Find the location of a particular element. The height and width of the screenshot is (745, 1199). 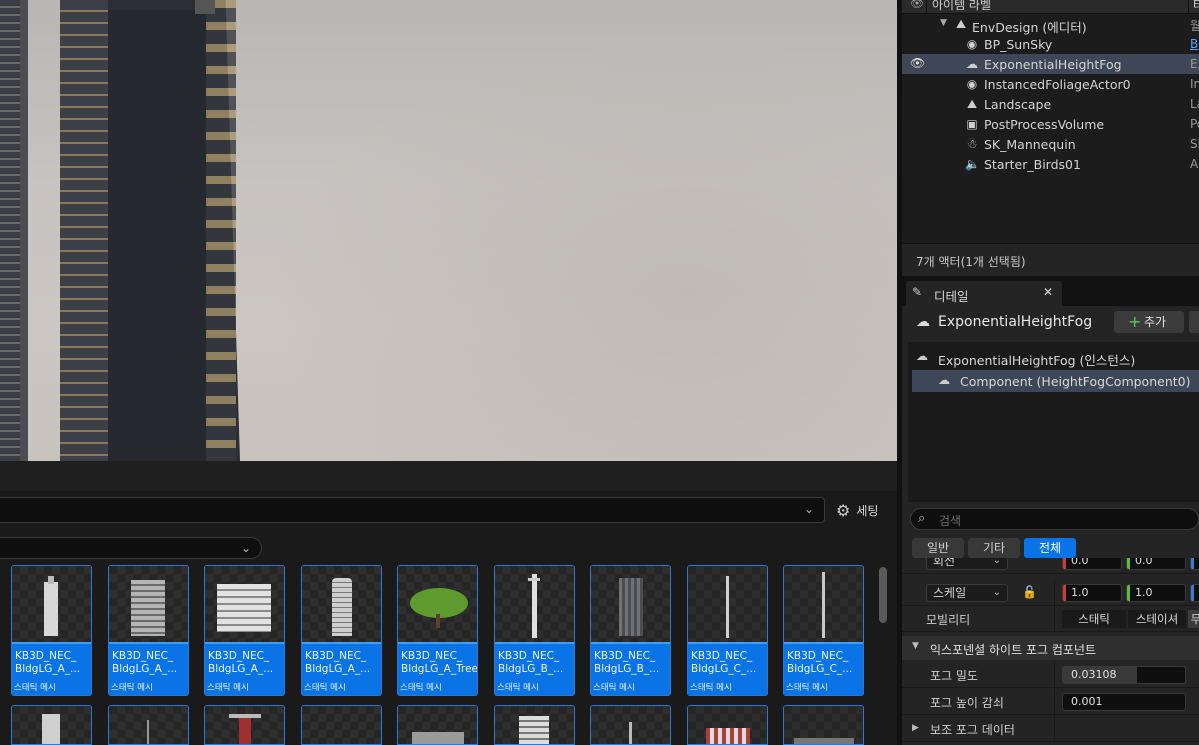

outliner-item: ⛰ Landscape La is located at coordinates (1050, 104).